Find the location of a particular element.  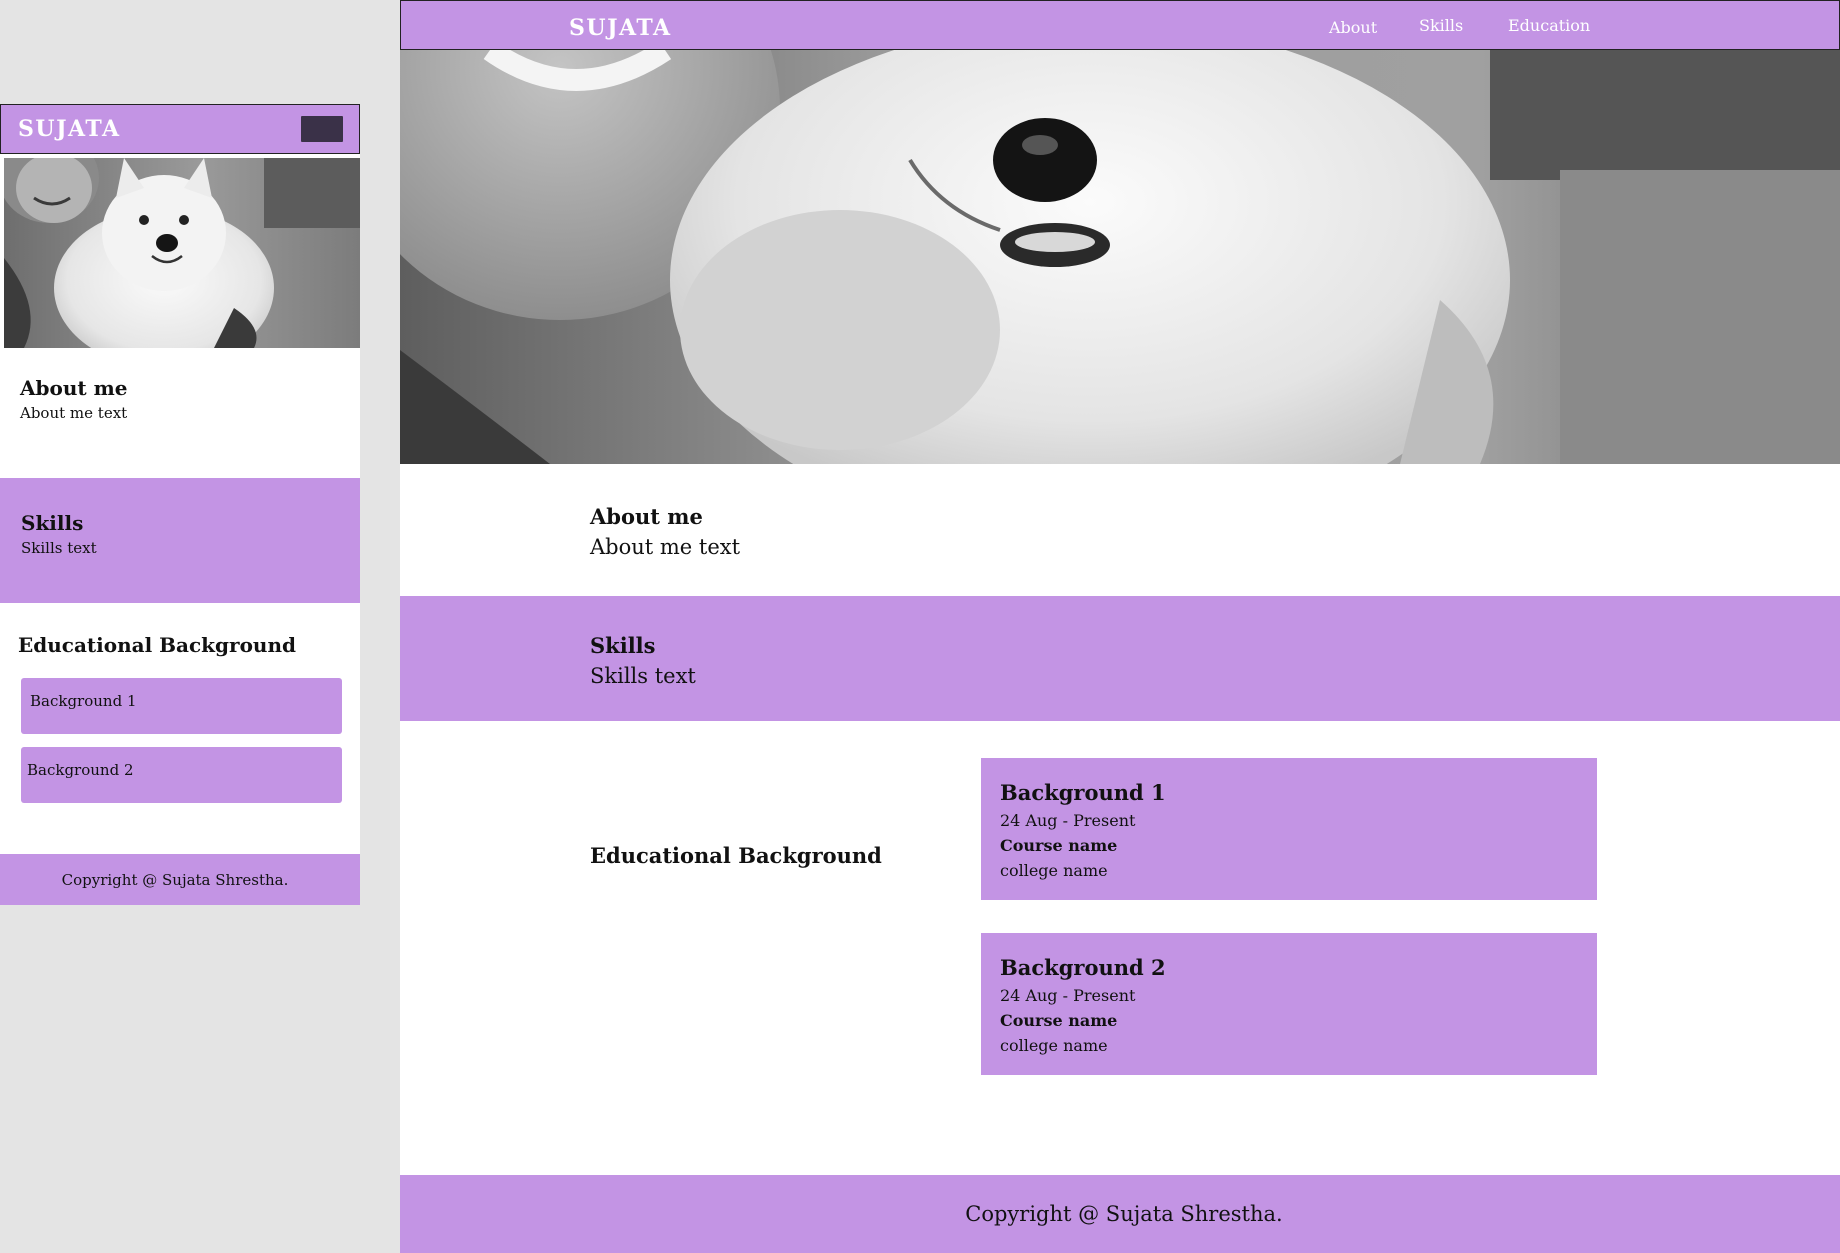

nav-link-education: Education is located at coordinates (1549, 25).